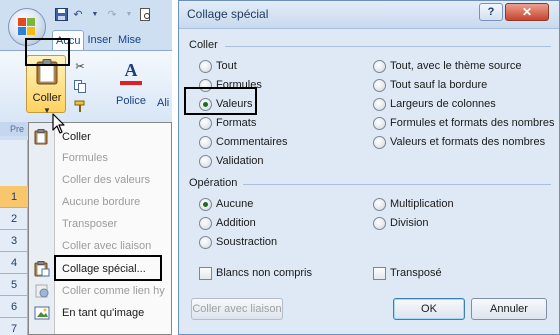  I want to click on paste-option-radio: Tout, avec le thème source, so click(447, 66).